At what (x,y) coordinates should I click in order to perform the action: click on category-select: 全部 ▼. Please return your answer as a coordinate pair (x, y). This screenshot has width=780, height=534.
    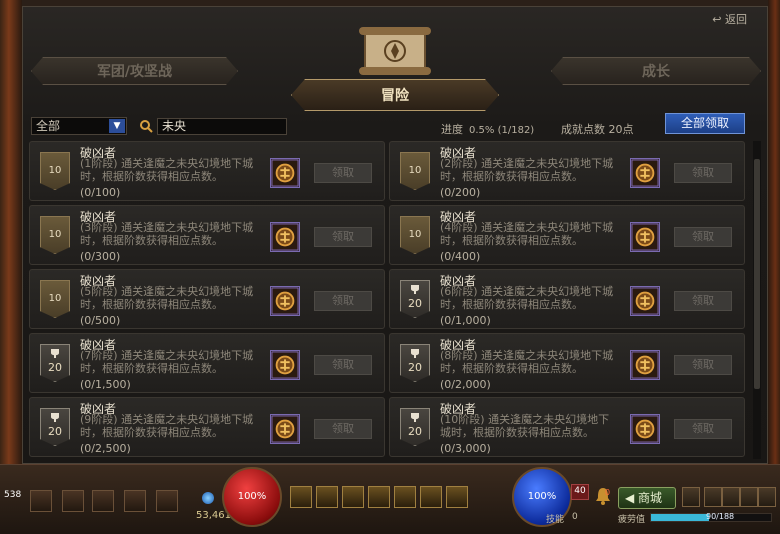
    Looking at the image, I should click on (79, 126).